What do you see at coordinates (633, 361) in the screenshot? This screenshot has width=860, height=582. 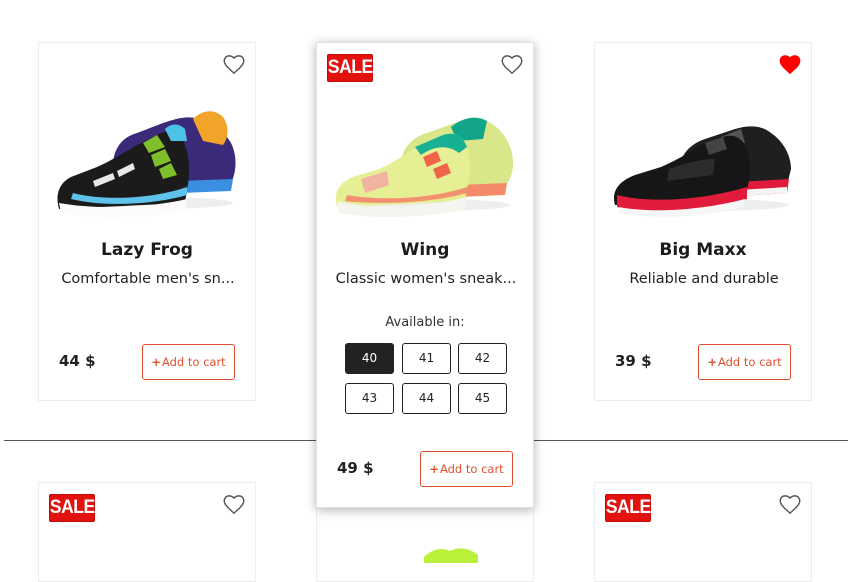 I see `product-price: 39 $` at bounding box center [633, 361].